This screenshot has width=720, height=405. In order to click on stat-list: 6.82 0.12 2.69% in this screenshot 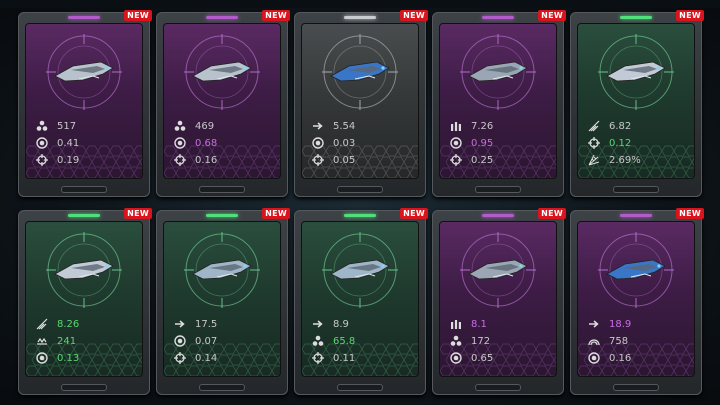, I will do `click(638, 143)`.